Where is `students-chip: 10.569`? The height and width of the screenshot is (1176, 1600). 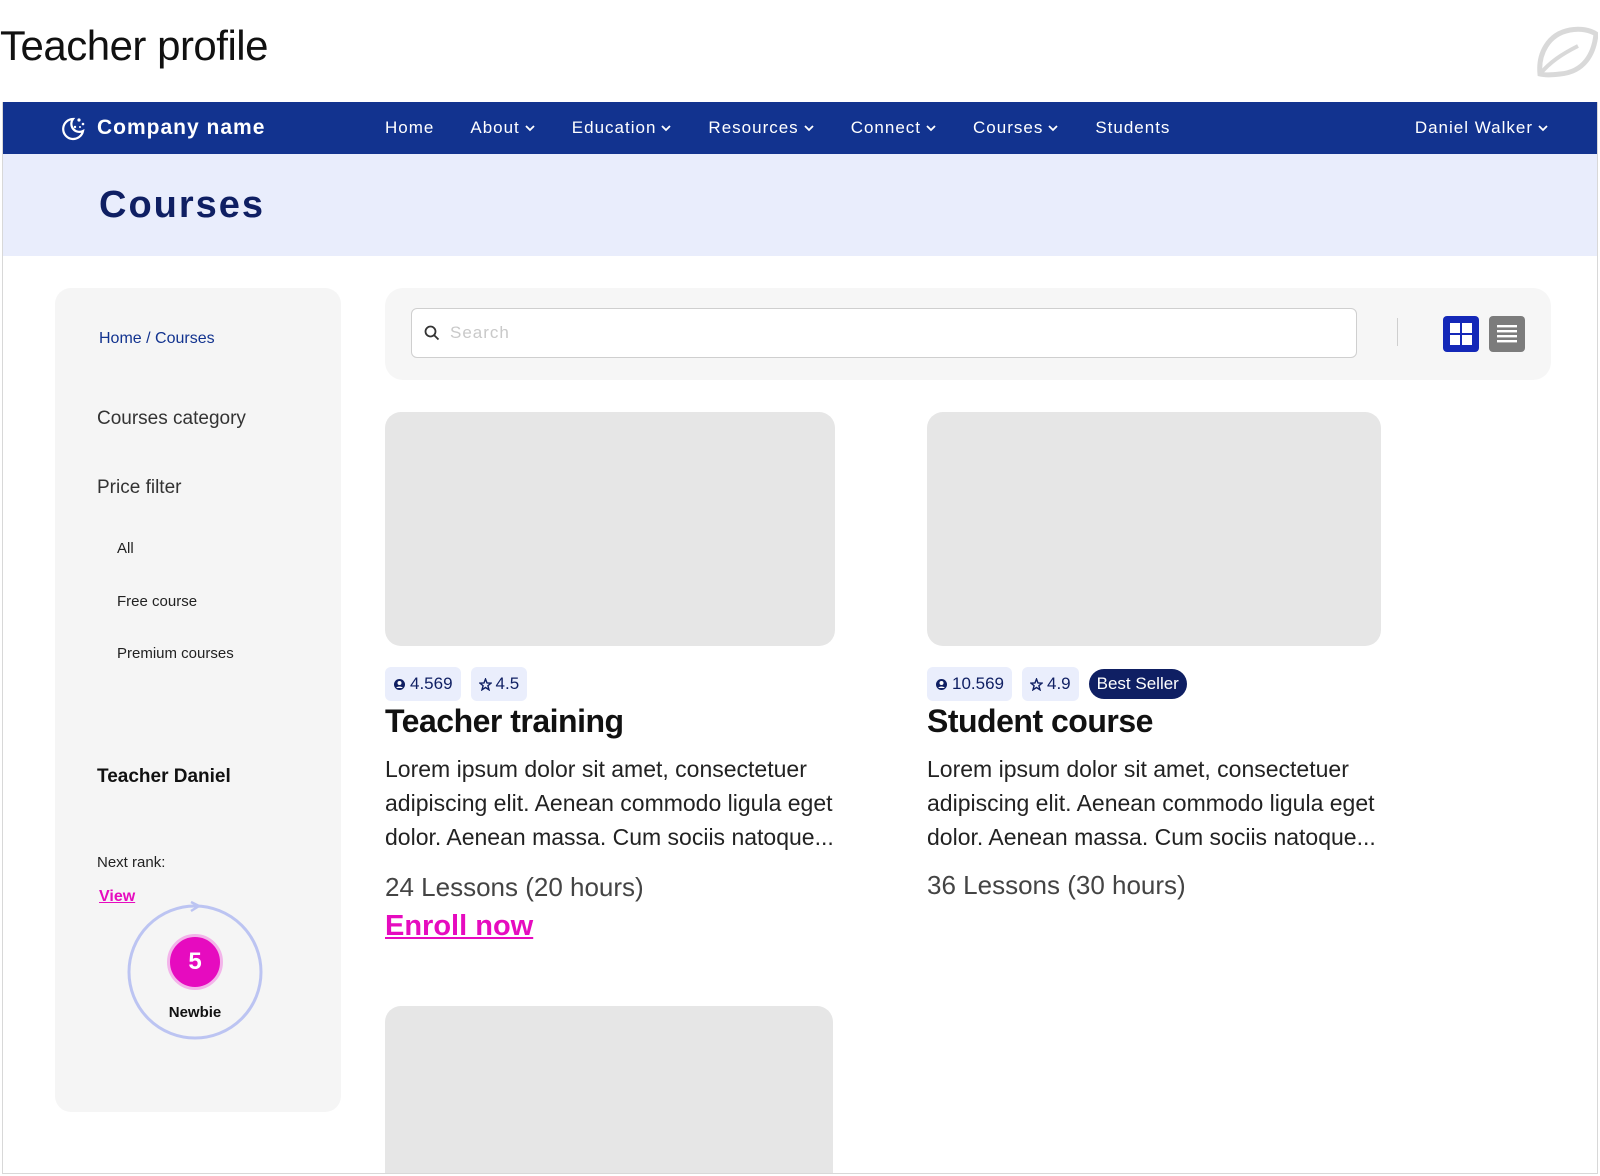 students-chip: 10.569 is located at coordinates (969, 684).